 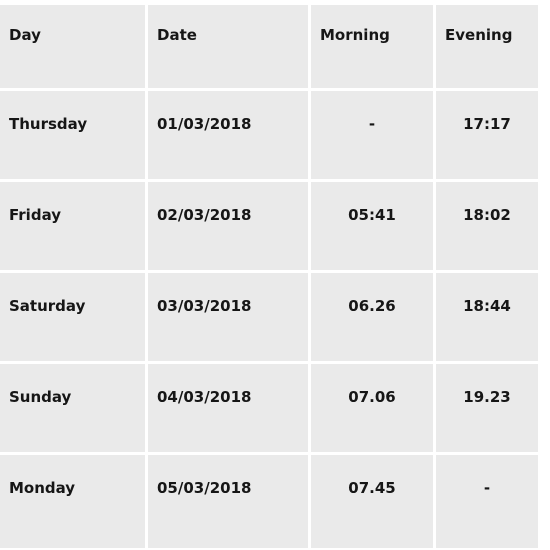 I want to click on cell-date: 01/03/2018, so click(x=229, y=136).